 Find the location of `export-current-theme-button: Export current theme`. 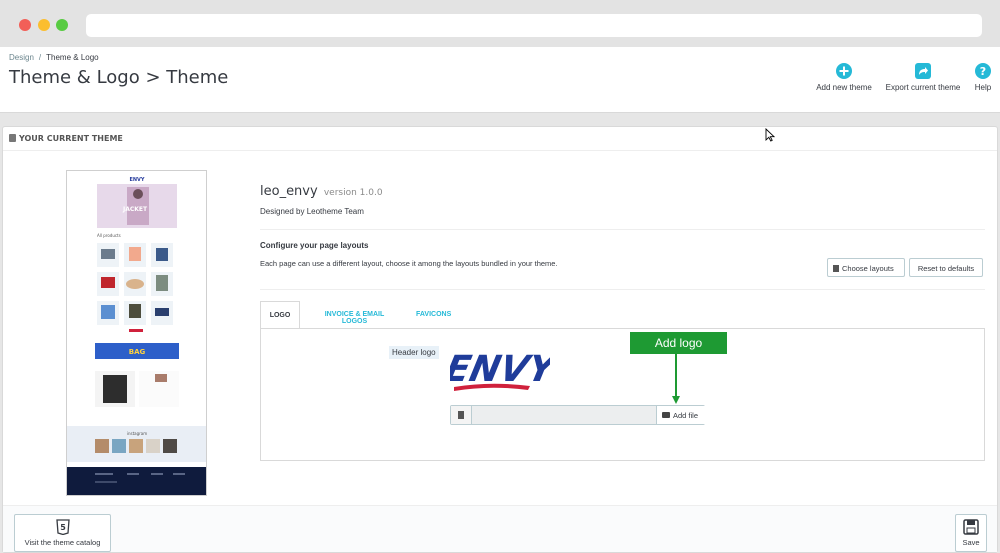

export-current-theme-button: Export current theme is located at coordinates (923, 77).